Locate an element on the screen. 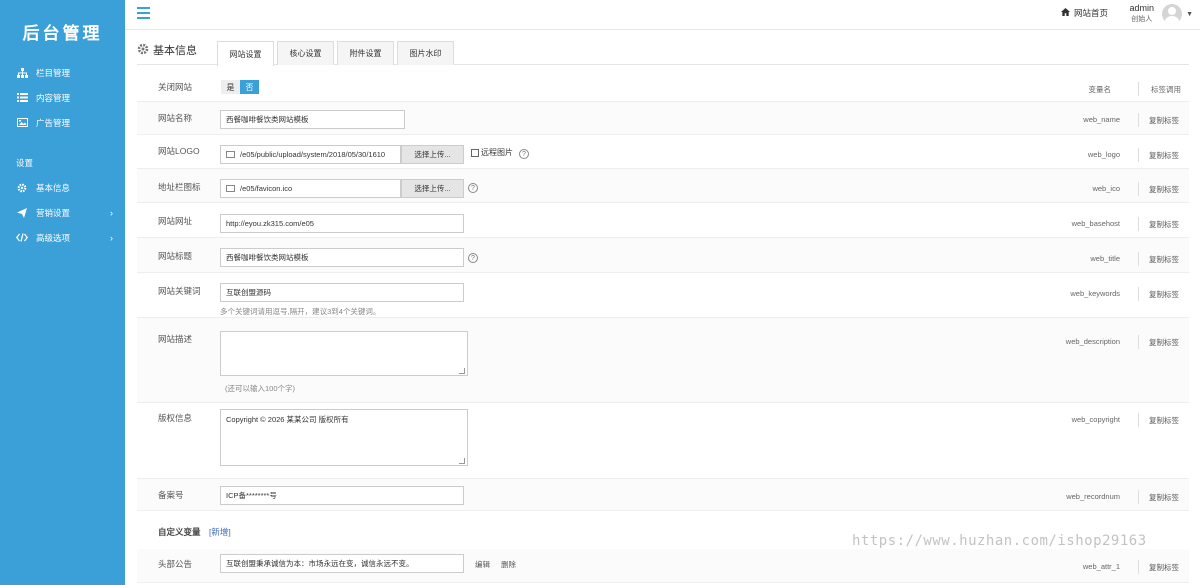 Image resolution: width=1200 pixels, height=585 pixels. web-name-input: 西餐咖啡餐饮类网站模板 is located at coordinates (312, 119).